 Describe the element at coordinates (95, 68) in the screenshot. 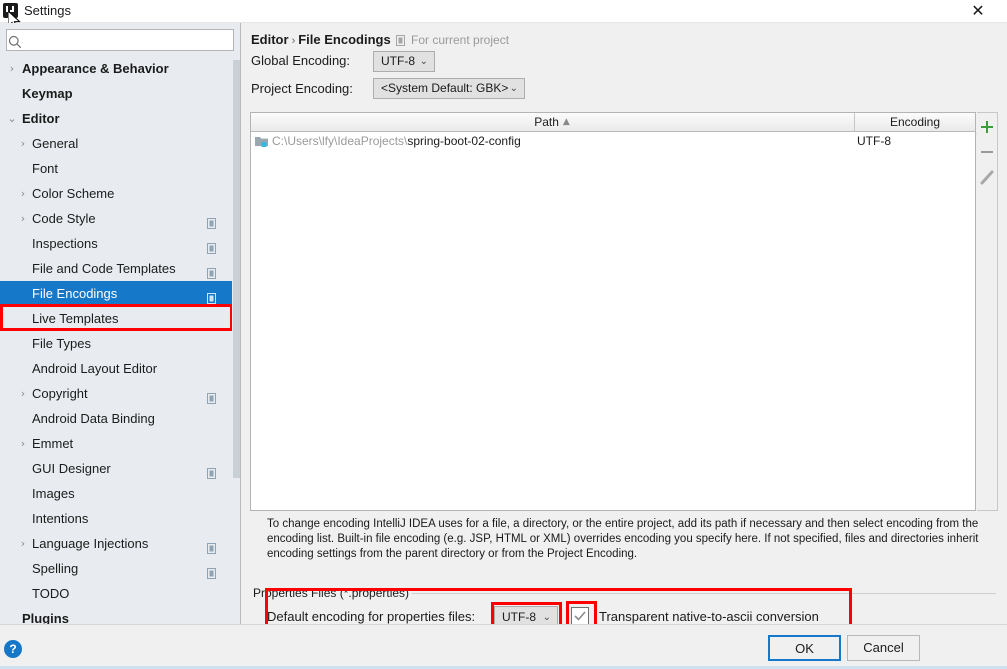

I see `sidebar-item-label: Appearance & Behavior` at that location.